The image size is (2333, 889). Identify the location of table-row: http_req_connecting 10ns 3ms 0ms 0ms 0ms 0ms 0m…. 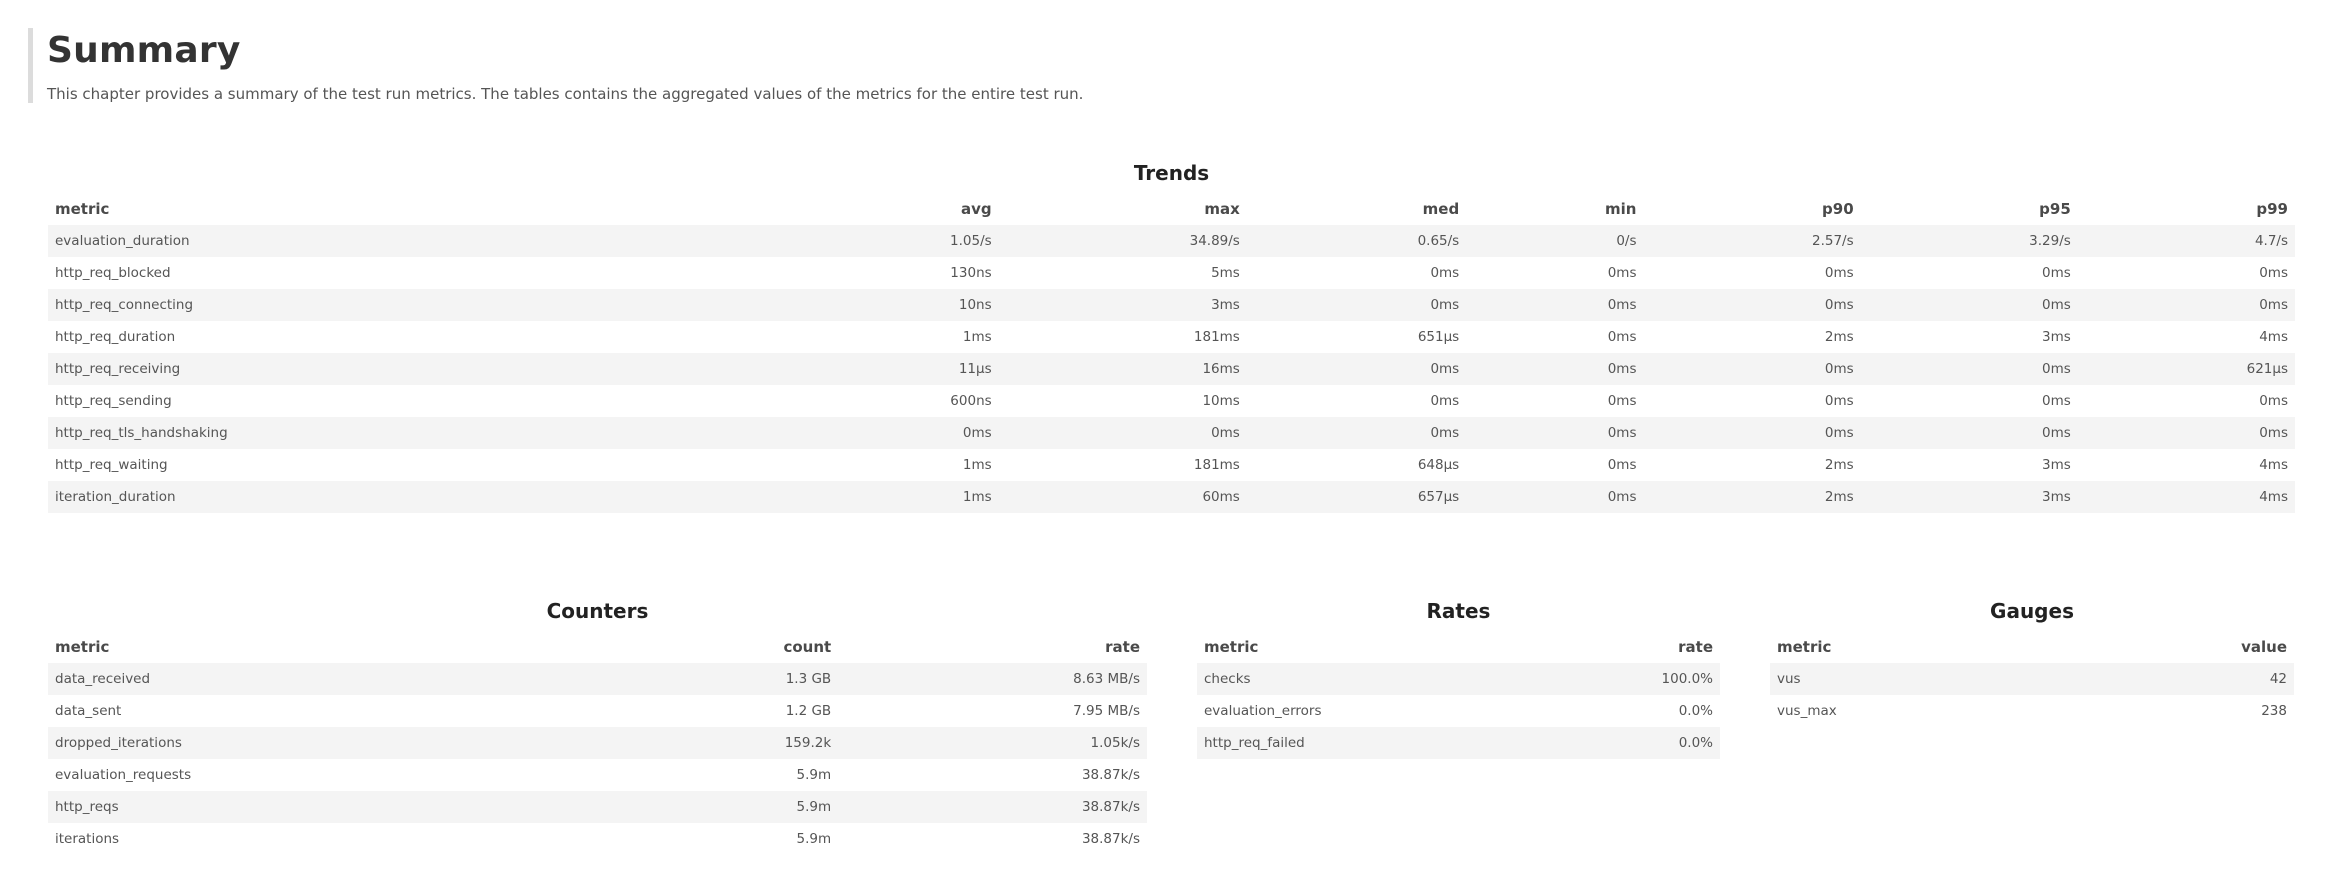
(1171, 305).